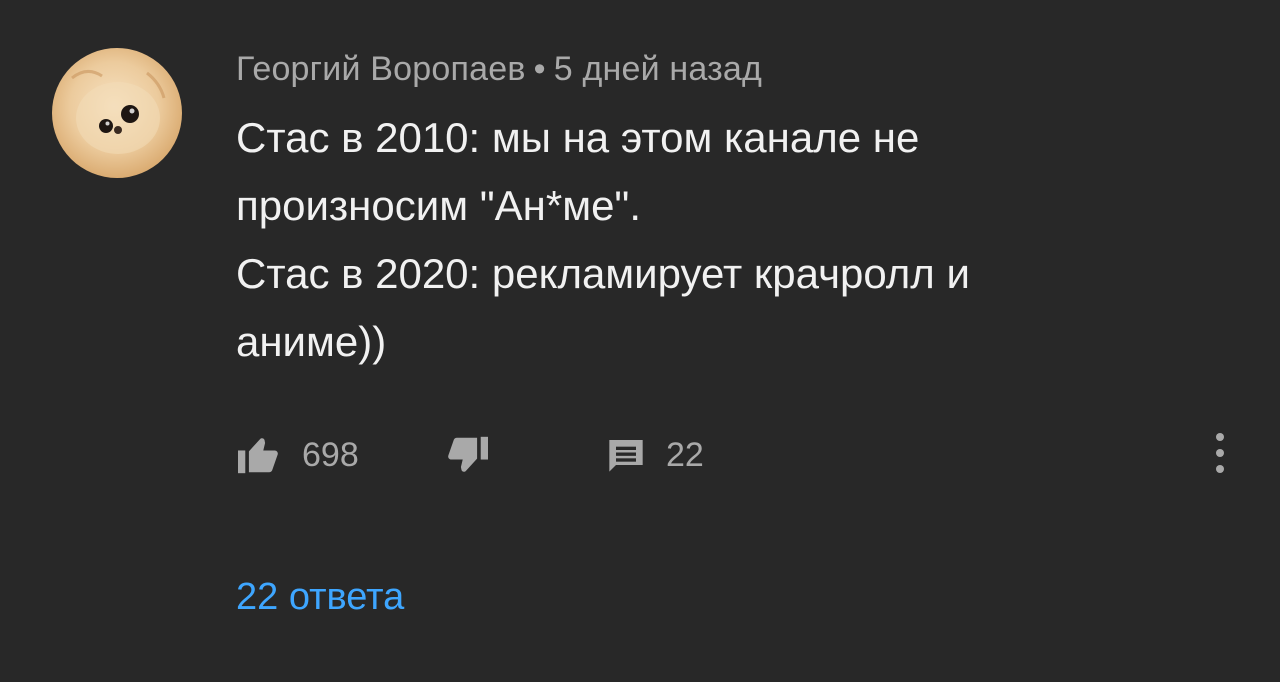 The height and width of the screenshot is (682, 1280). I want to click on comment-line: произносим "Ан*ме"., so click(439, 205).